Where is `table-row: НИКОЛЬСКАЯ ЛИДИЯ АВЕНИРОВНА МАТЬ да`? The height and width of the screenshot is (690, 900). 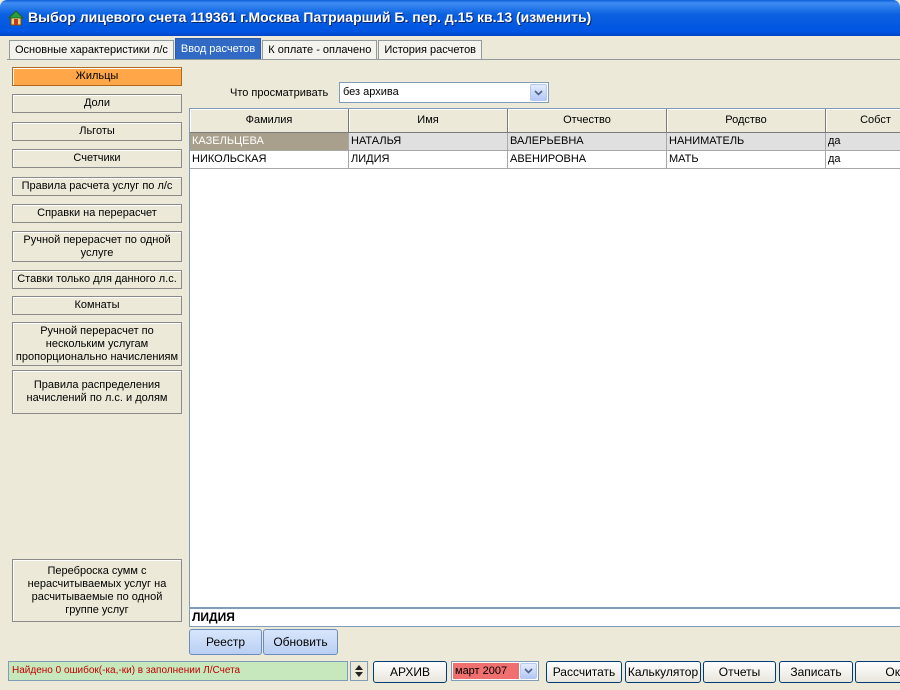 table-row: НИКОЛЬСКАЯ ЛИДИЯ АВЕНИРОВНА МАТЬ да is located at coordinates (545, 160).